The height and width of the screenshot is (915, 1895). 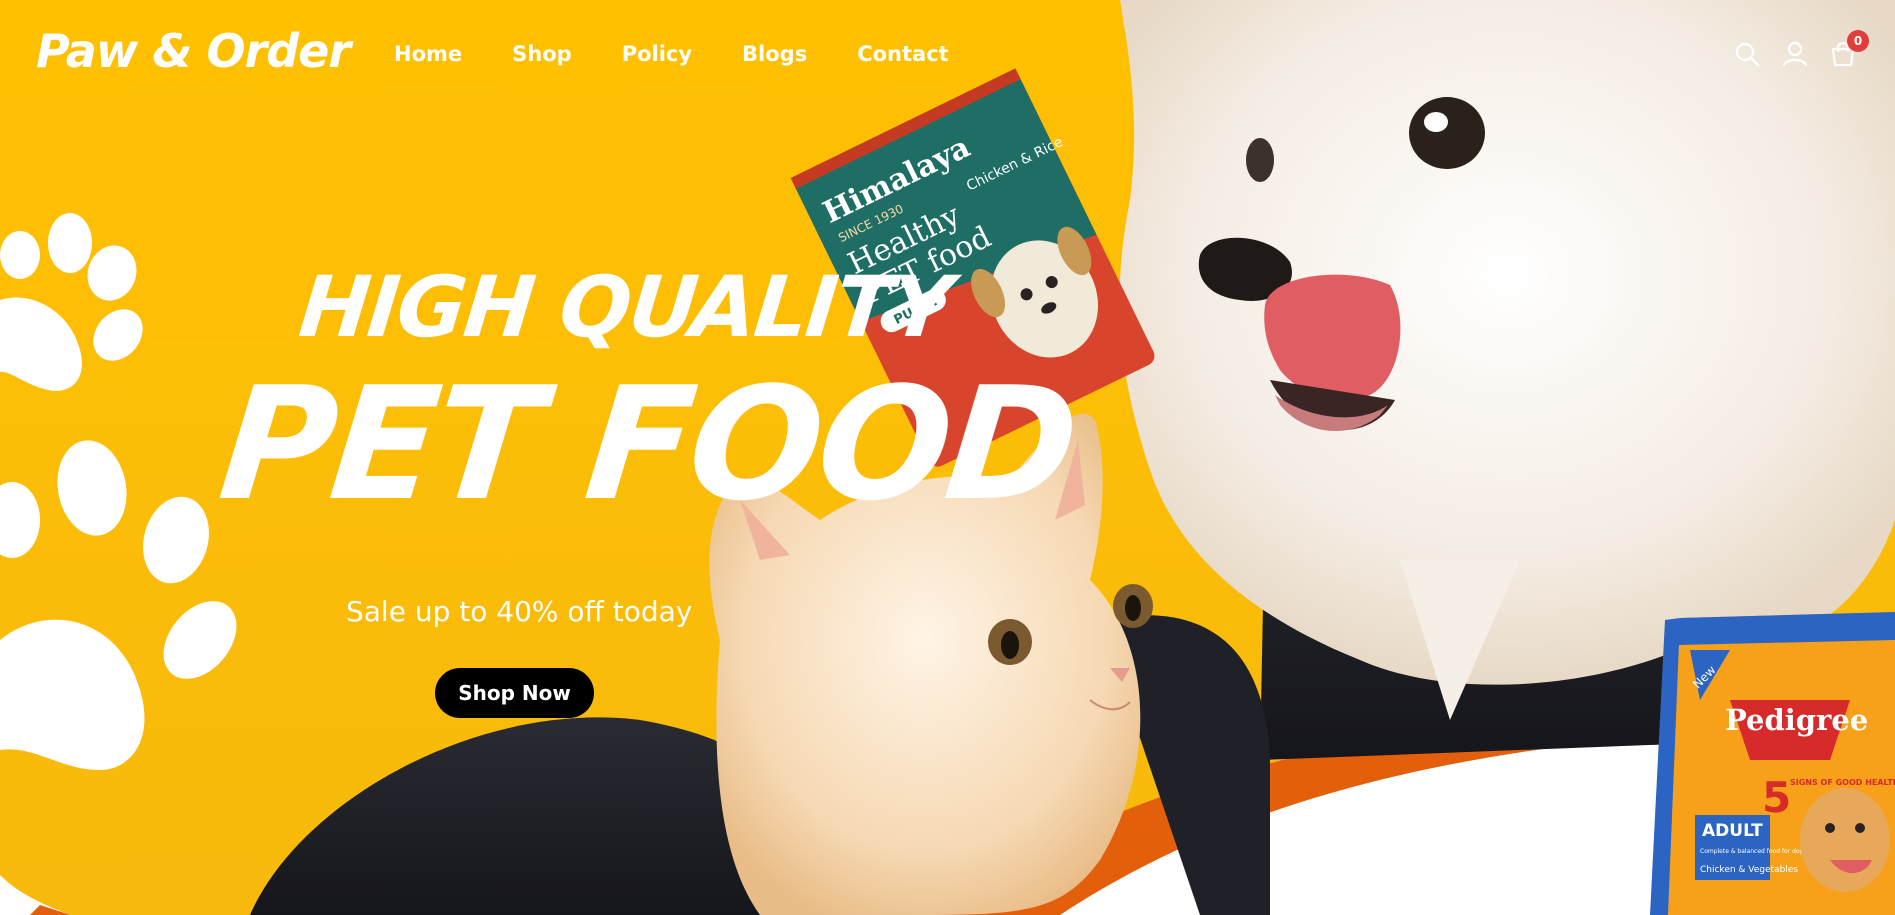 What do you see at coordinates (118, 605) in the screenshot?
I see `paw-print-bottom` at bounding box center [118, 605].